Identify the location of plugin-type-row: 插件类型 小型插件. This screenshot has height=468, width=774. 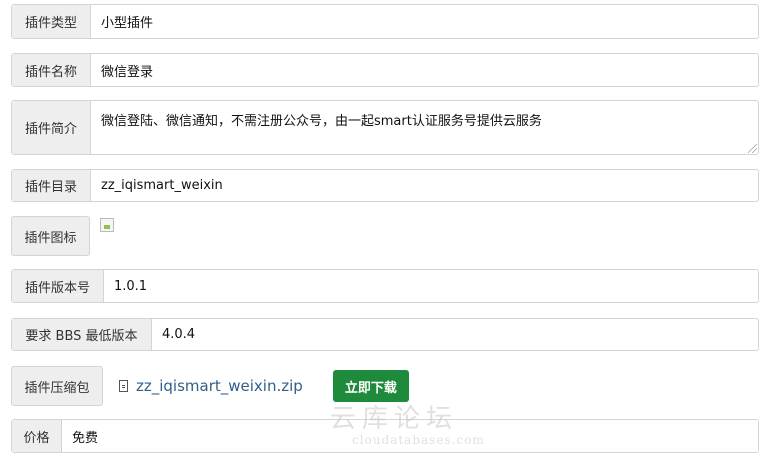
(385, 21).